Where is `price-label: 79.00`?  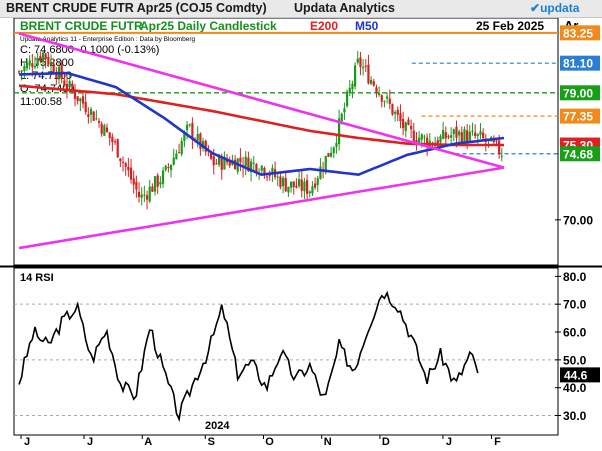
price-label: 79.00 is located at coordinates (580, 93).